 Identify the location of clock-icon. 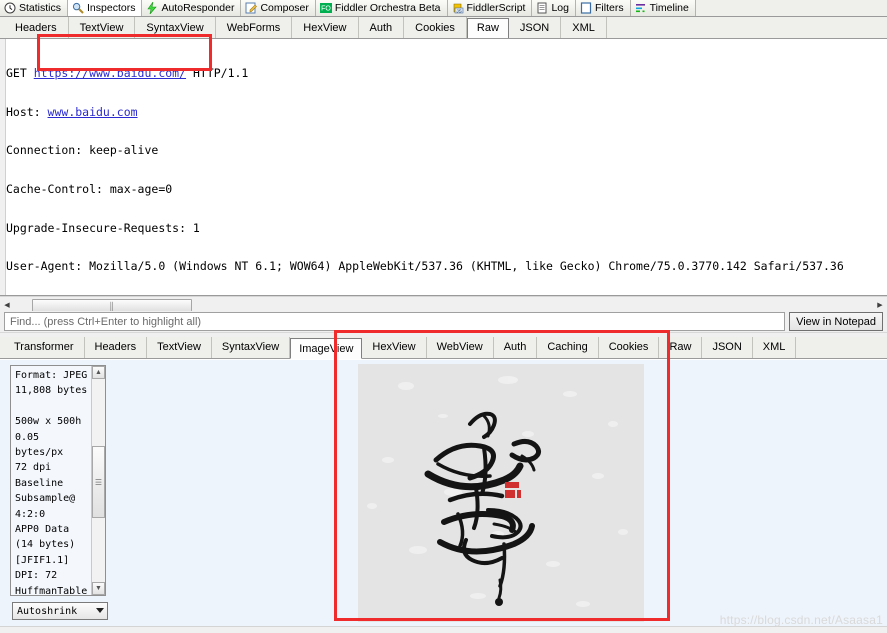
(10, 8).